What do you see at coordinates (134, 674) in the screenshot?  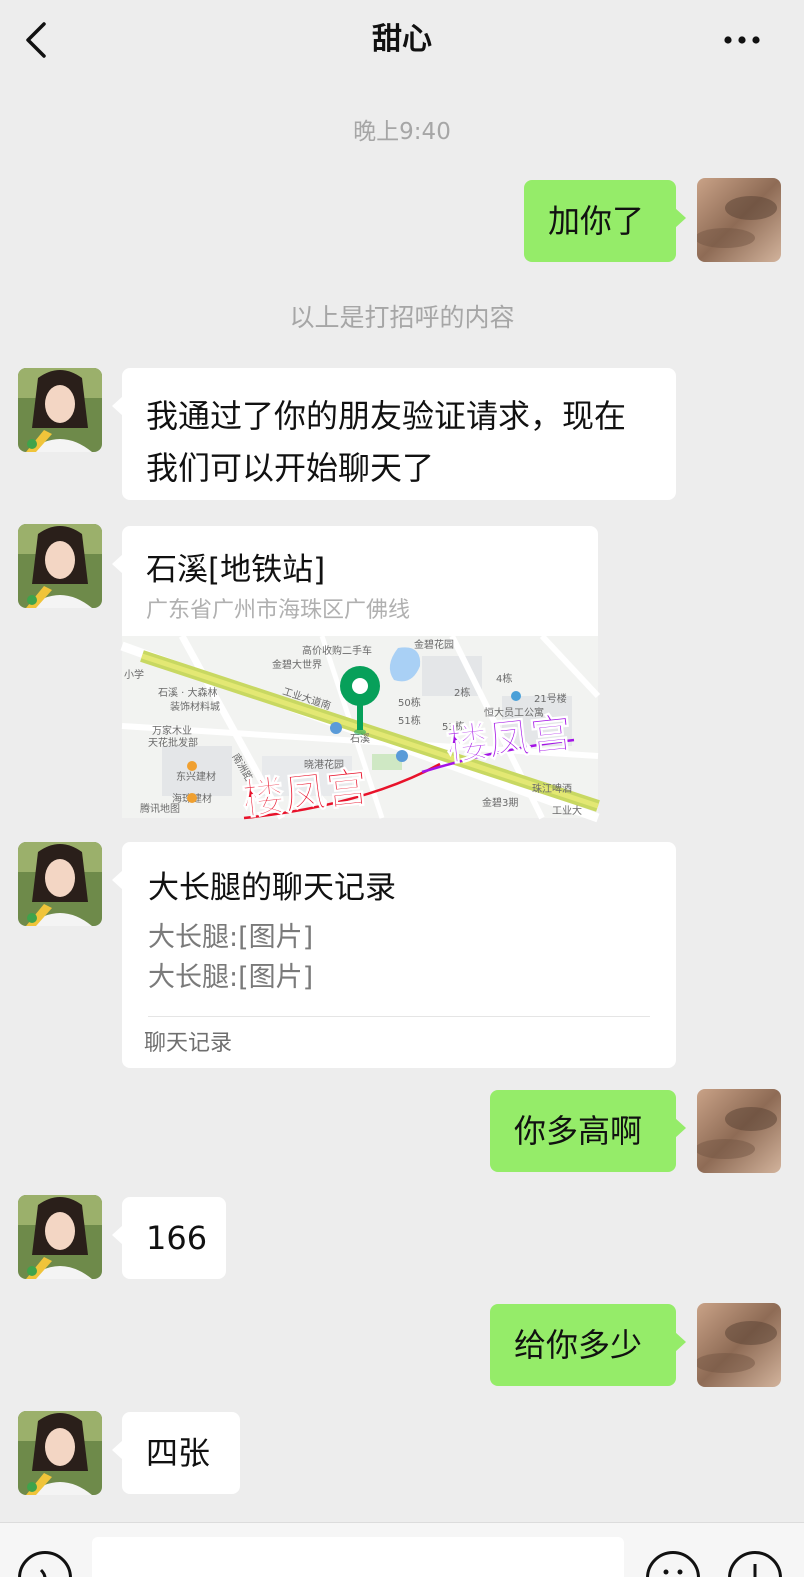 I see `map-label: 小学` at bounding box center [134, 674].